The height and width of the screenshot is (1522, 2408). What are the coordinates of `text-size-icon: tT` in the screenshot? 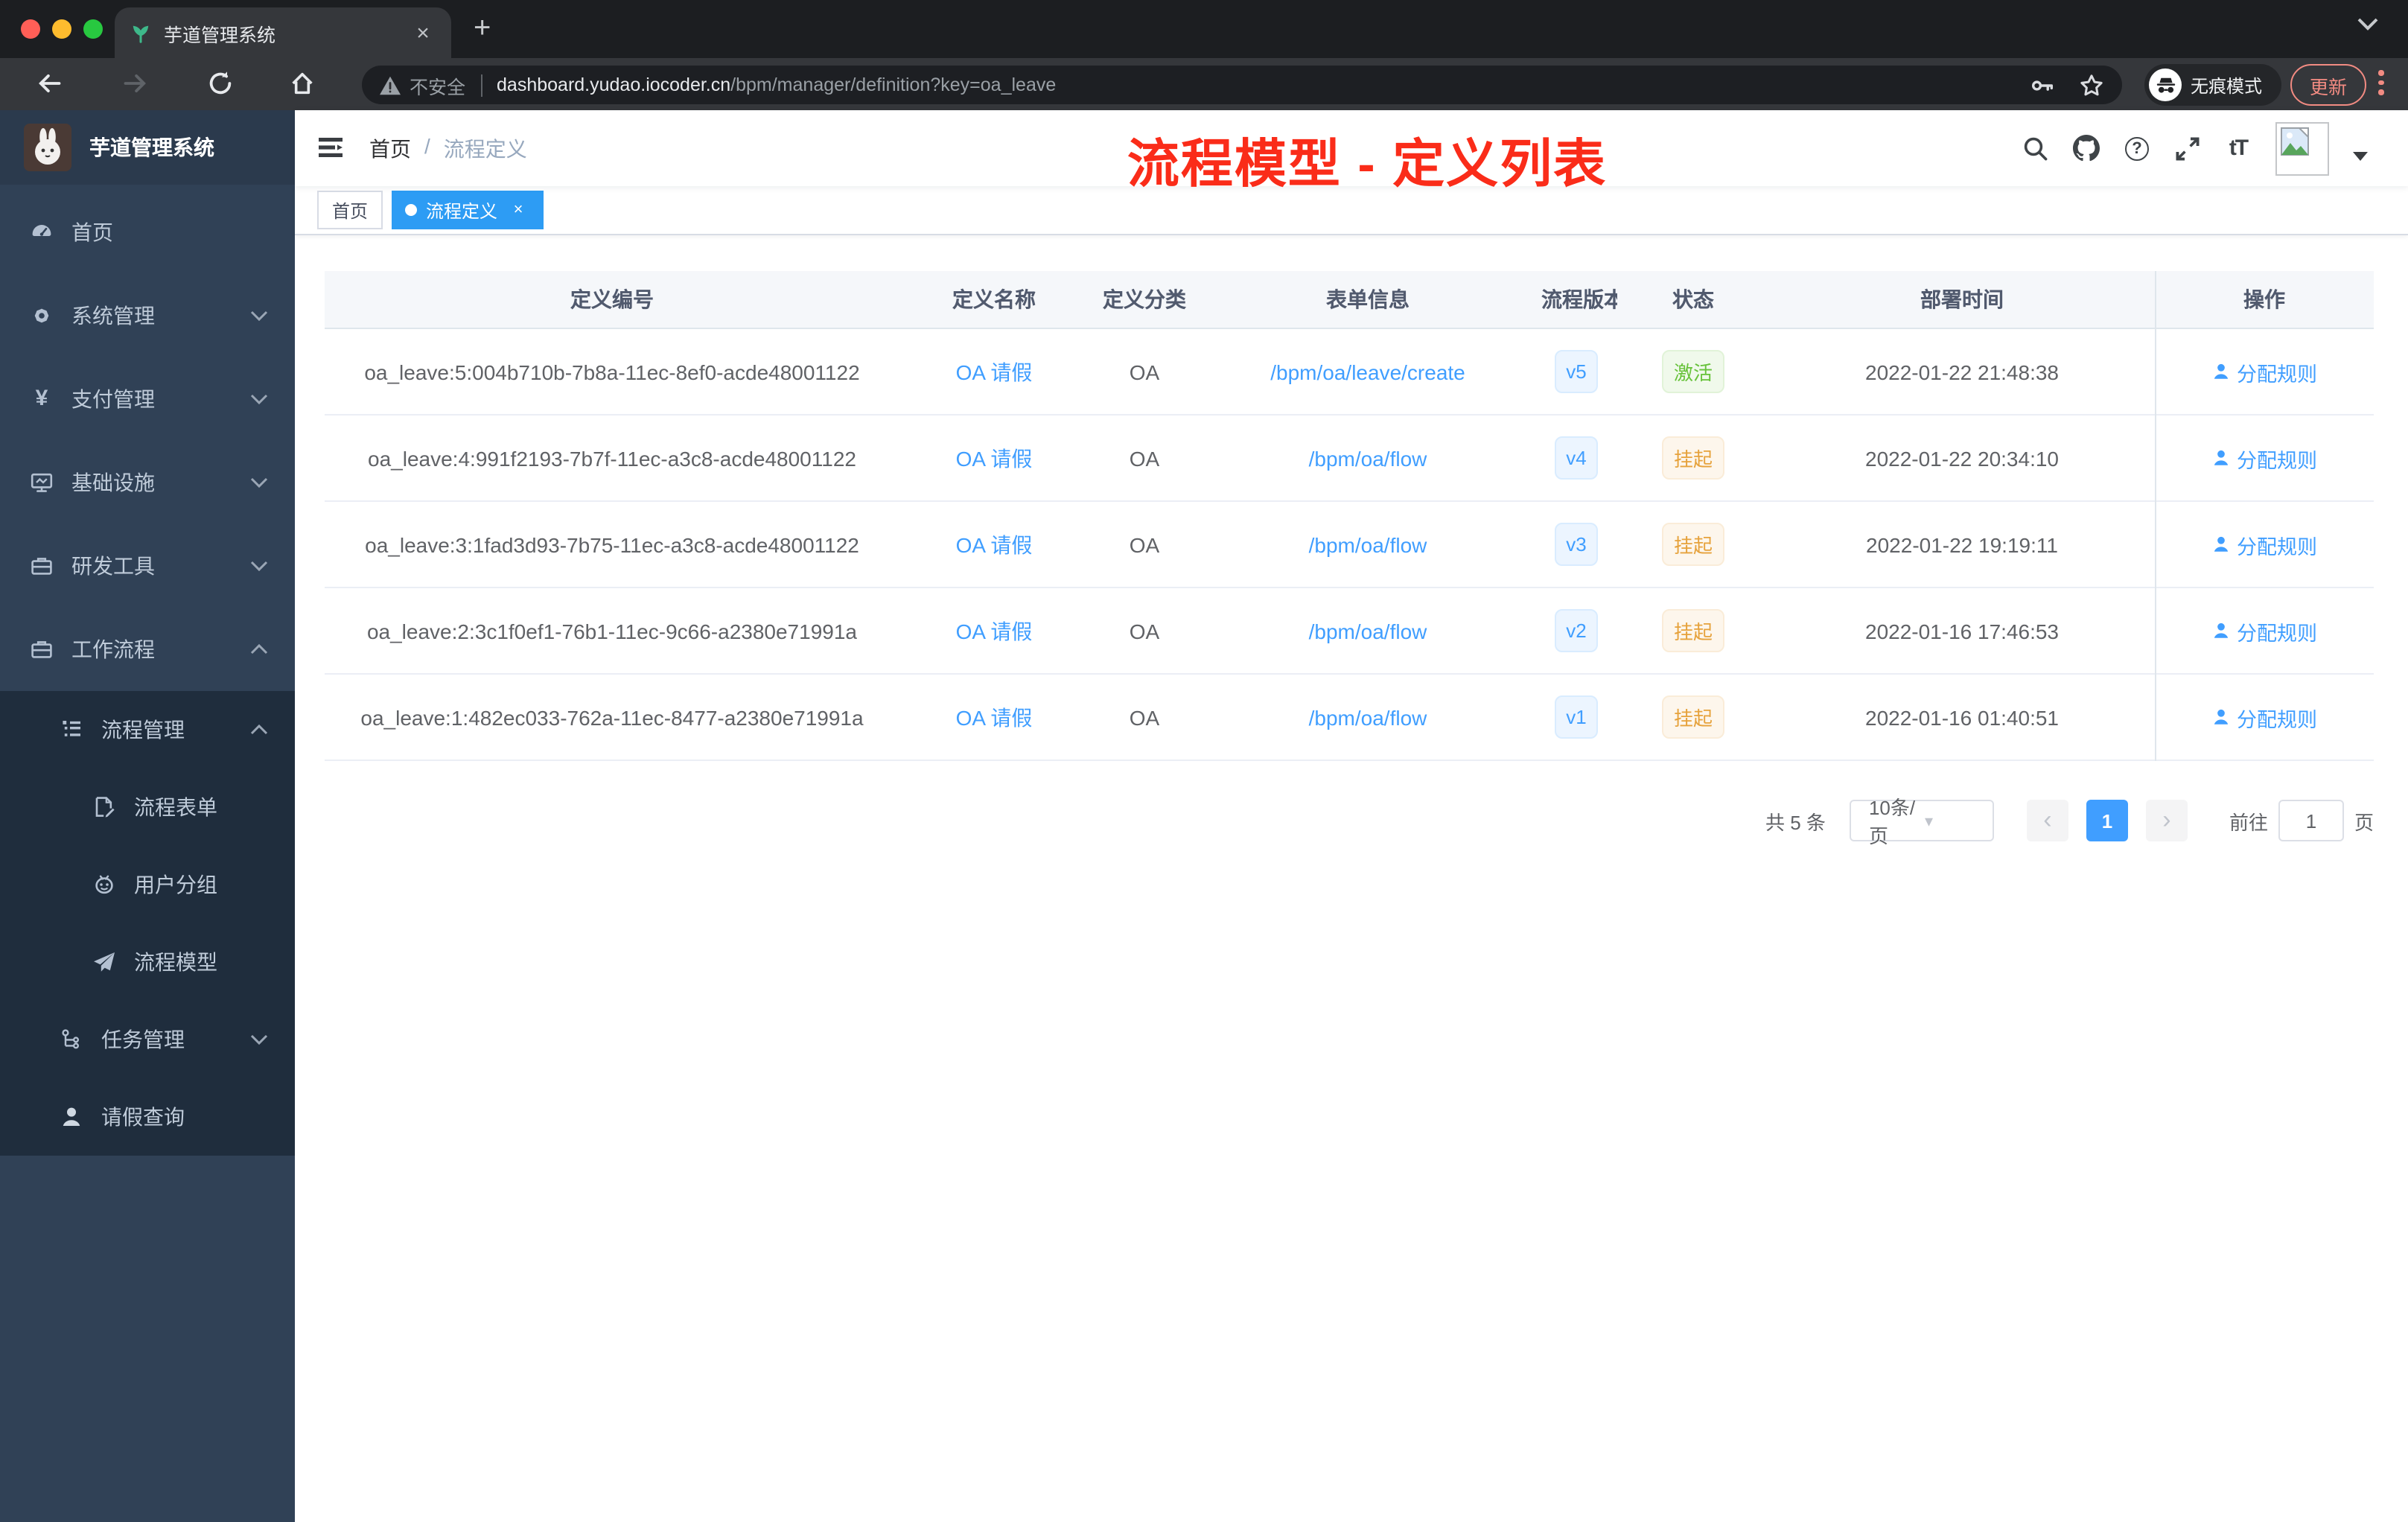 It's located at (2238, 148).